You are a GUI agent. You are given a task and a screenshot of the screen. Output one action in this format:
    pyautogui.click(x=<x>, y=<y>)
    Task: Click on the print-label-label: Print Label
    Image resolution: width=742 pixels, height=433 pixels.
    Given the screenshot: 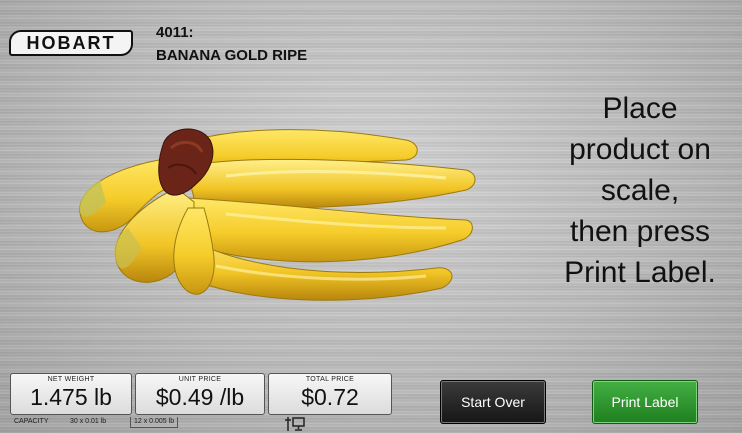 What is the action you would take?
    pyautogui.click(x=645, y=402)
    